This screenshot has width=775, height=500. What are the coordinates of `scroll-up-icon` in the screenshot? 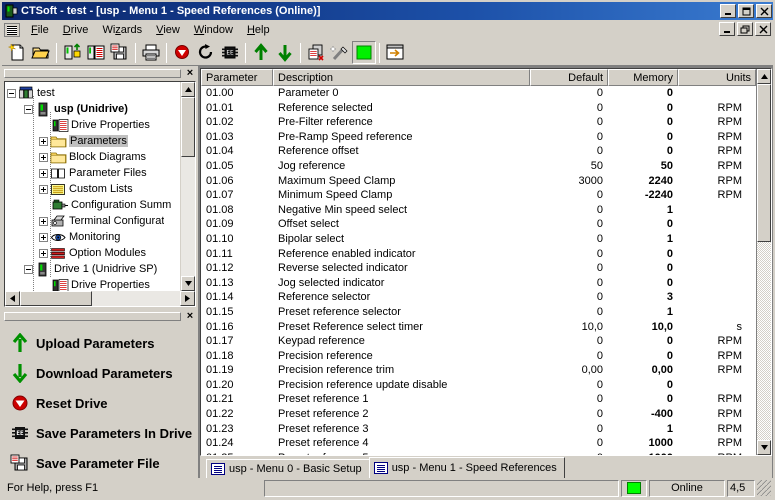 It's located at (188, 89).